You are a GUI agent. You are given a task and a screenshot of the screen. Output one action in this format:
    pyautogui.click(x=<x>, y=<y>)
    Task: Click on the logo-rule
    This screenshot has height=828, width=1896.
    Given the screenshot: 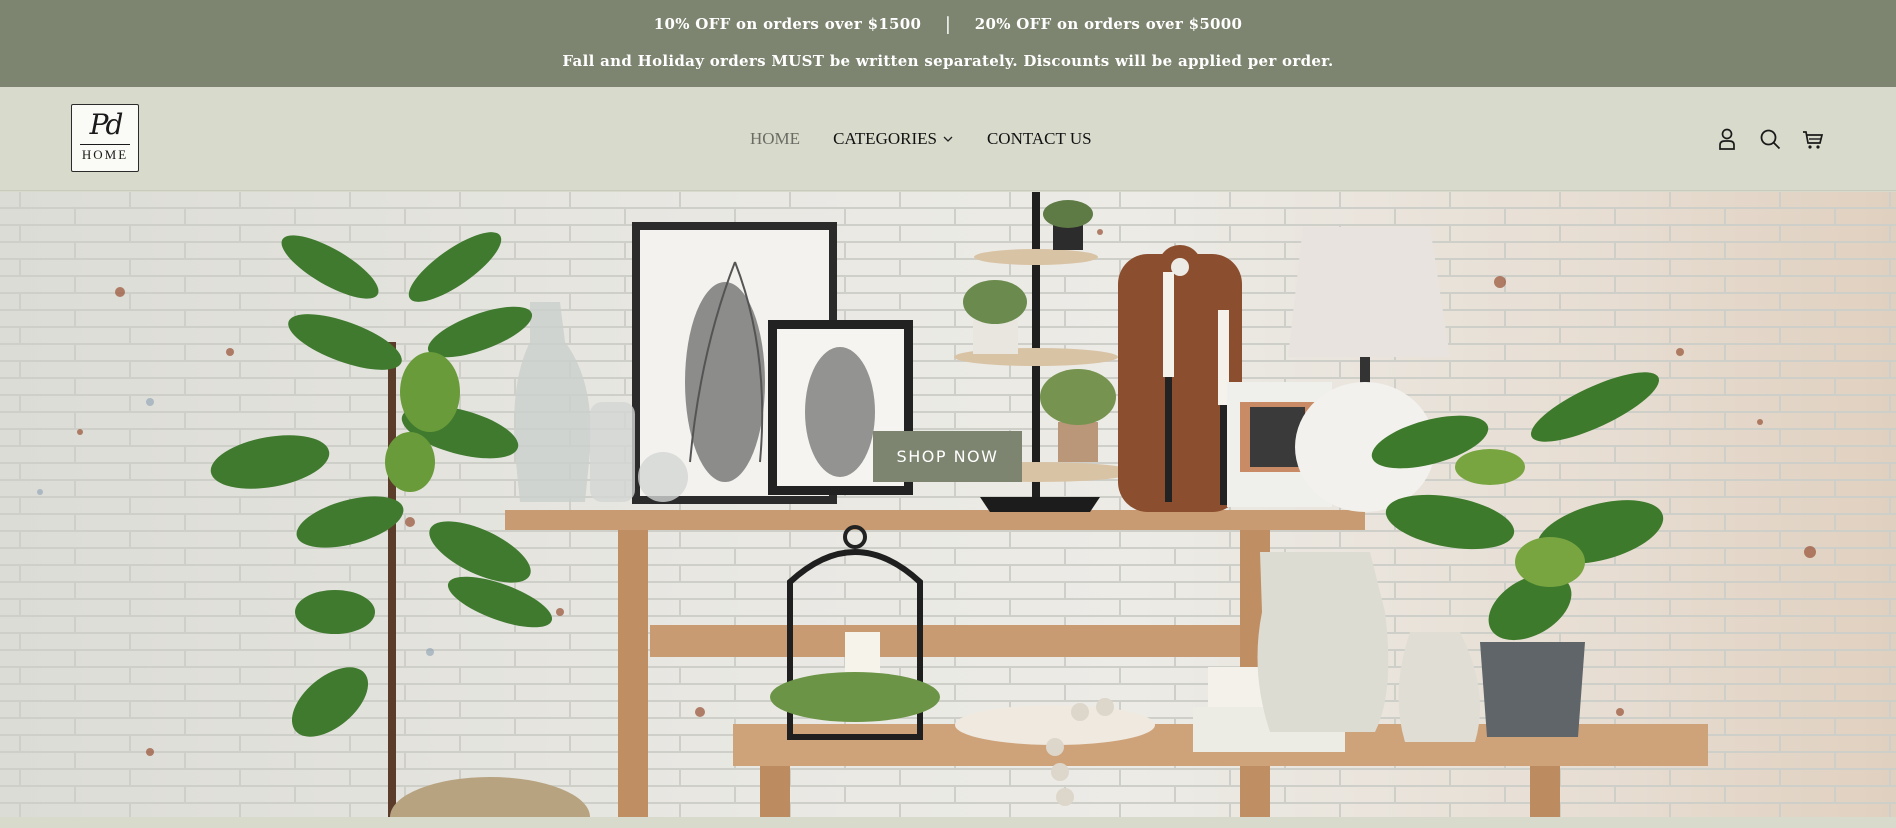 What is the action you would take?
    pyautogui.click(x=105, y=144)
    